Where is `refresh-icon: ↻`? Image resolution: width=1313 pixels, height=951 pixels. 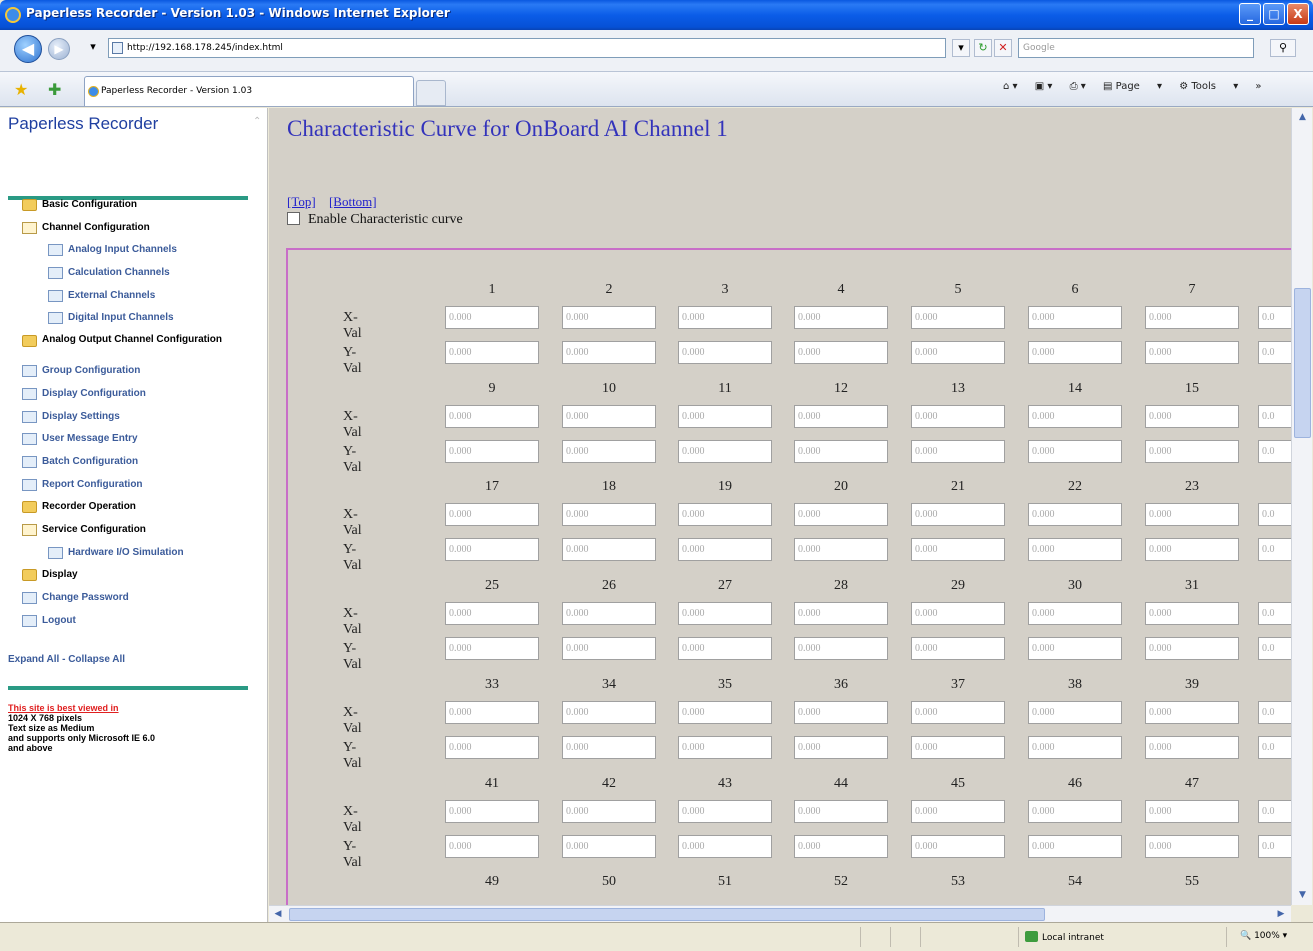 refresh-icon: ↻ is located at coordinates (983, 48).